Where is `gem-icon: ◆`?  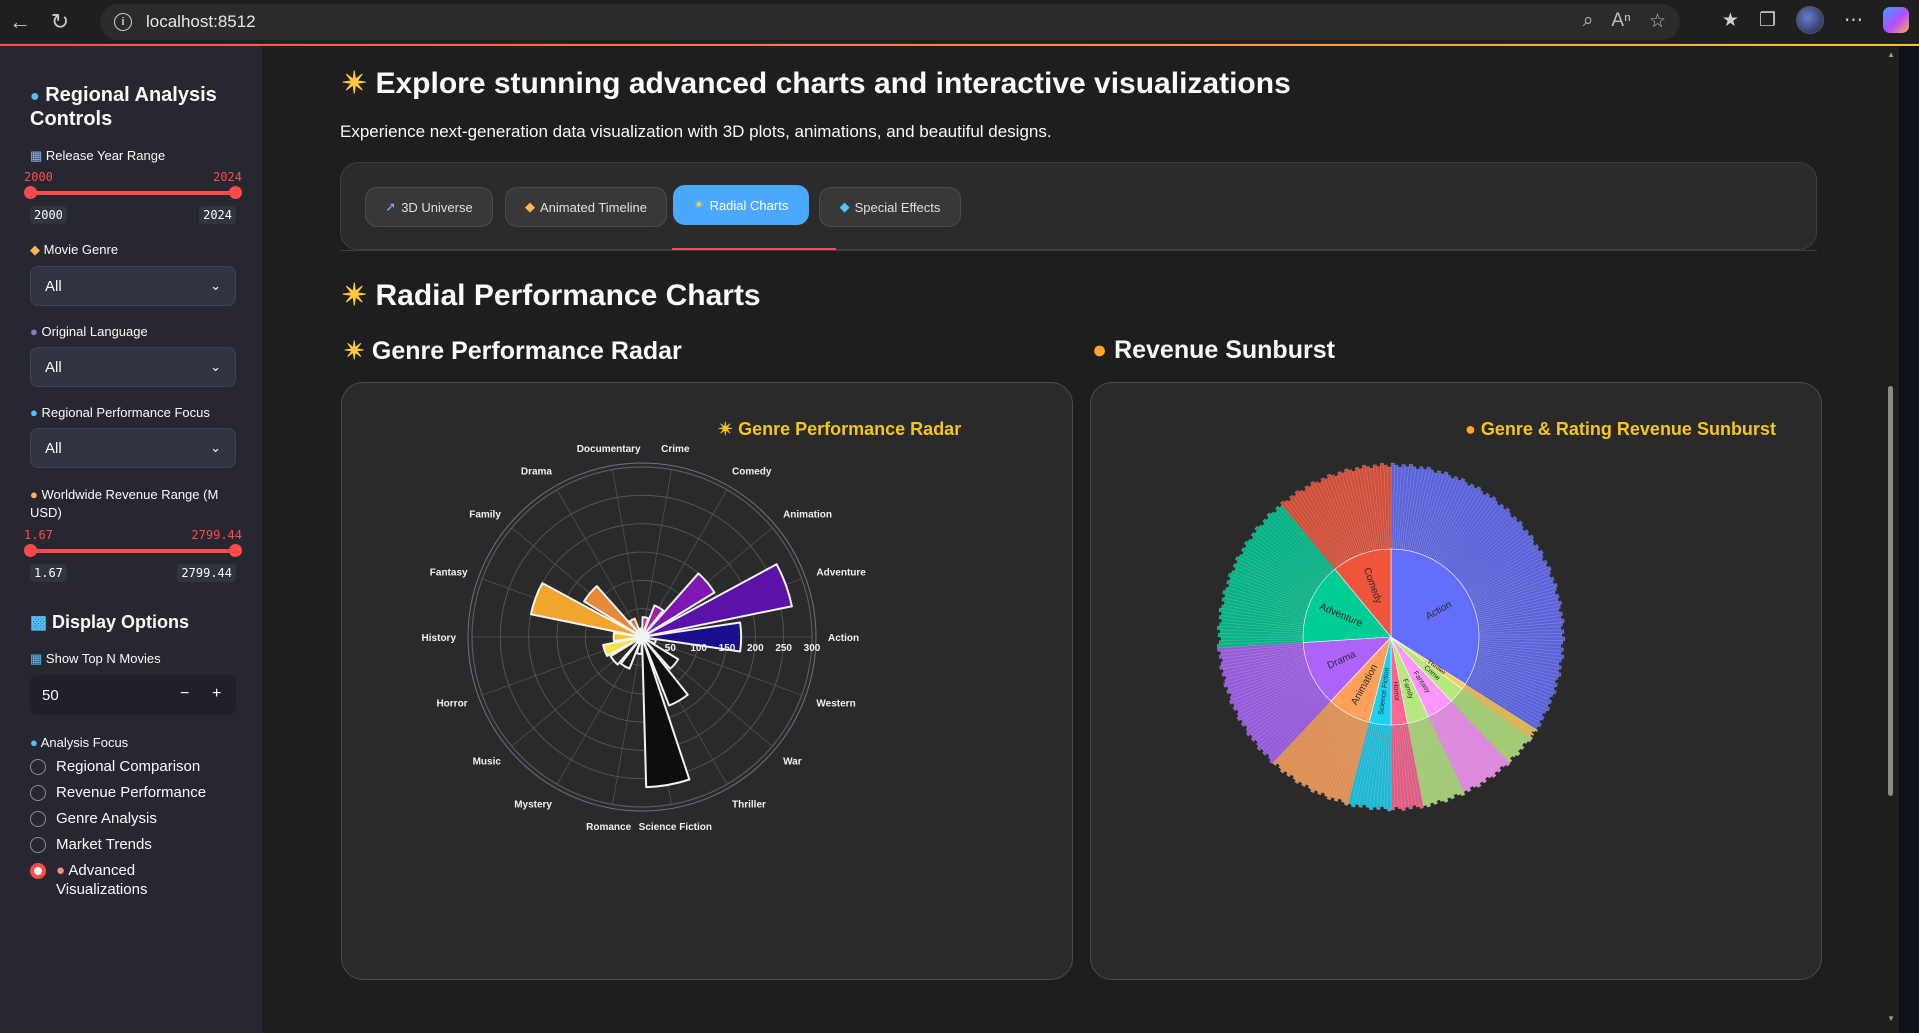
gem-icon: ◆ is located at coordinates (844, 206).